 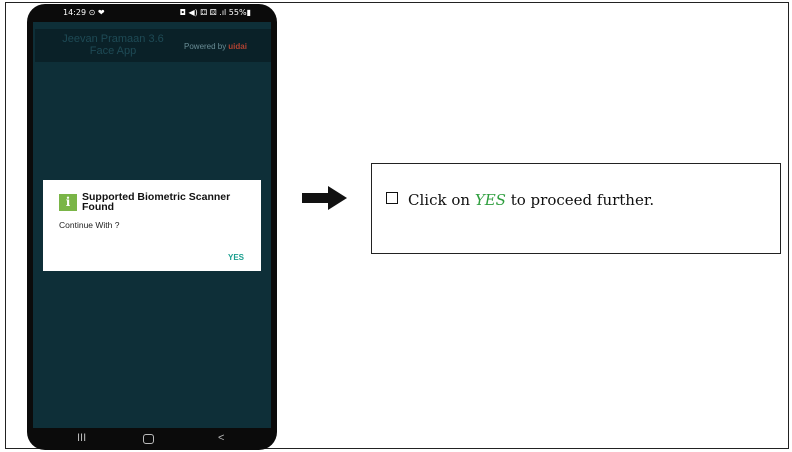 I want to click on android-nav-bar: III <, so click(x=152, y=439).